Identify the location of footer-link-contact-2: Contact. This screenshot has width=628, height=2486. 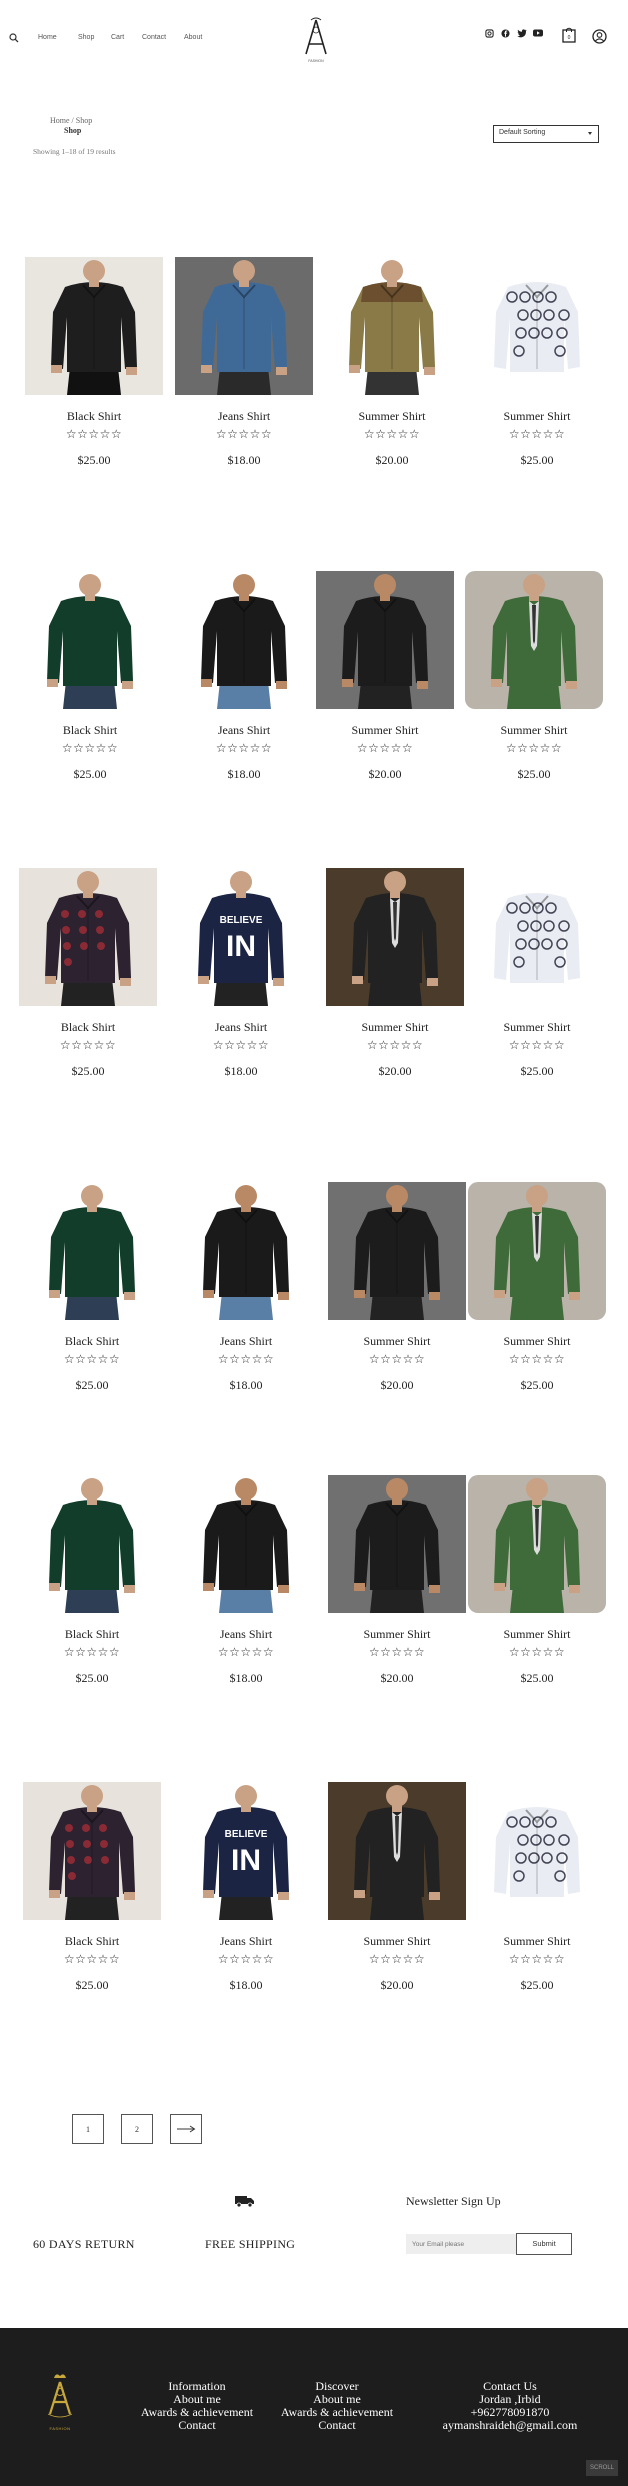
(337, 2425).